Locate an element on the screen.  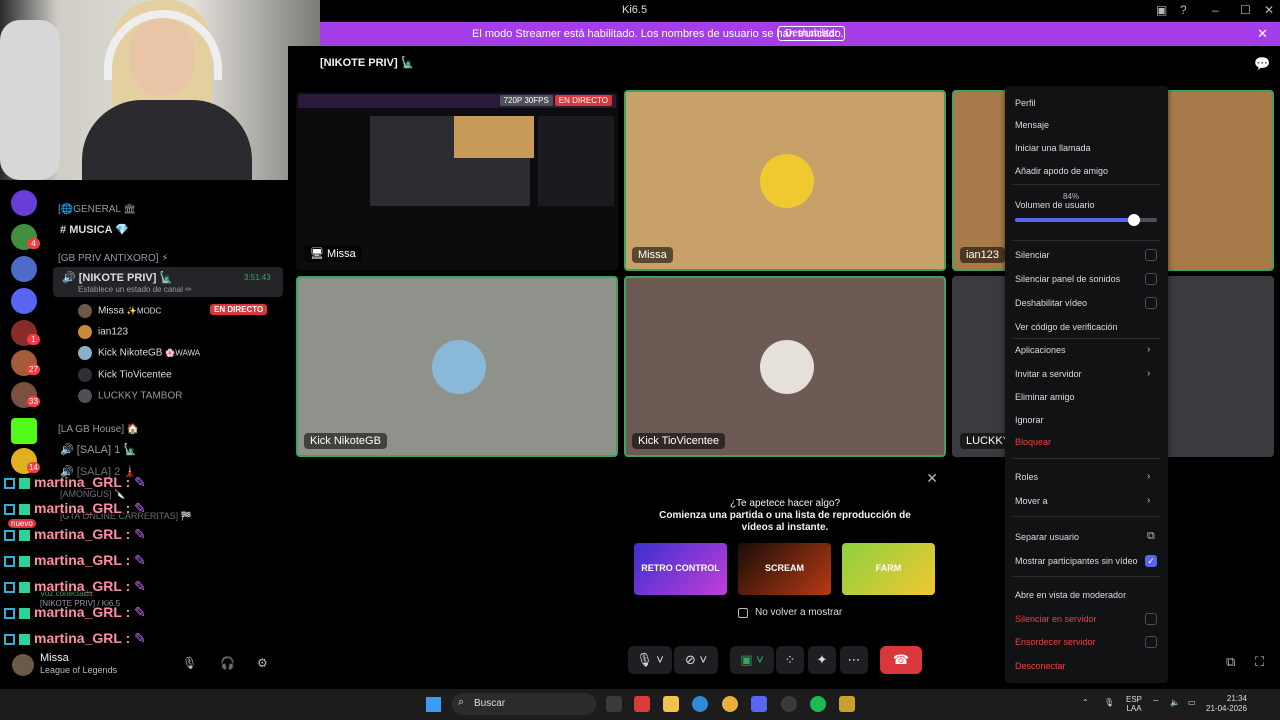
deshabilitar-video-checkbox is located at coordinates (1151, 303).